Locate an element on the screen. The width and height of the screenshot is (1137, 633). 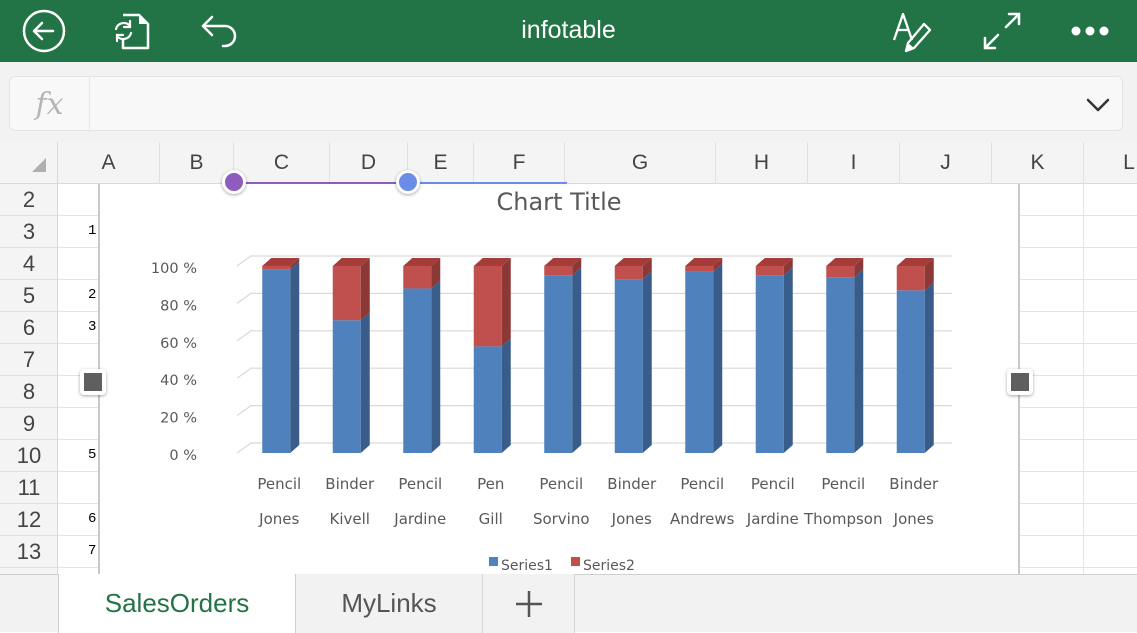
selection-start-handle is located at coordinates (234, 182).